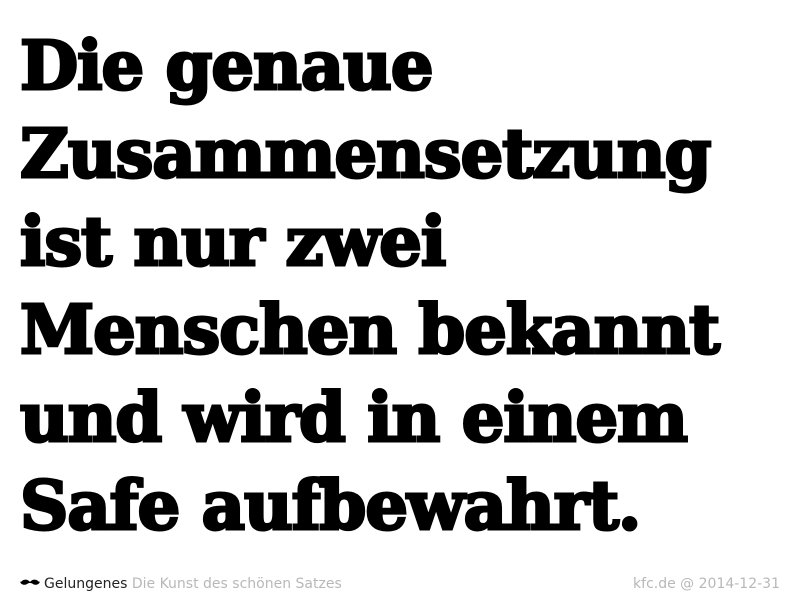  I want to click on headline-line: Die genaue, so click(227, 66).